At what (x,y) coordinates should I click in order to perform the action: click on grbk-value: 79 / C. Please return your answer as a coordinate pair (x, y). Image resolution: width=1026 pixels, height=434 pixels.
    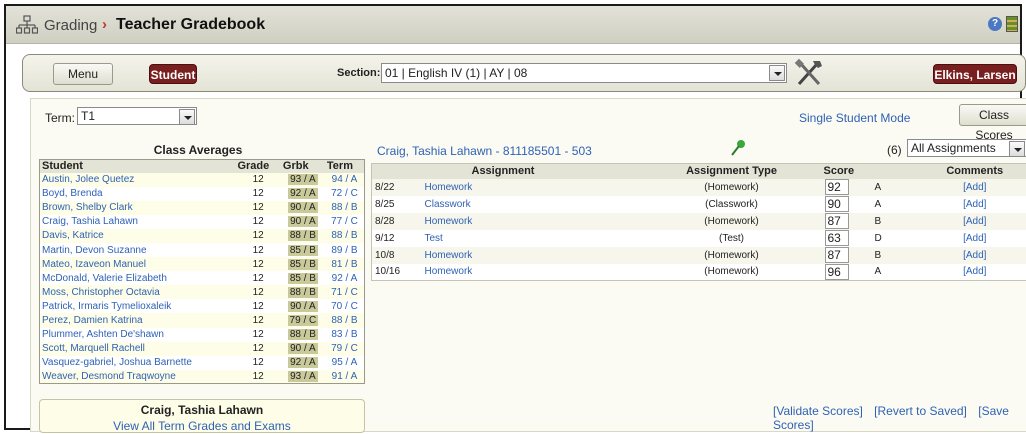
    Looking at the image, I should click on (303, 320).